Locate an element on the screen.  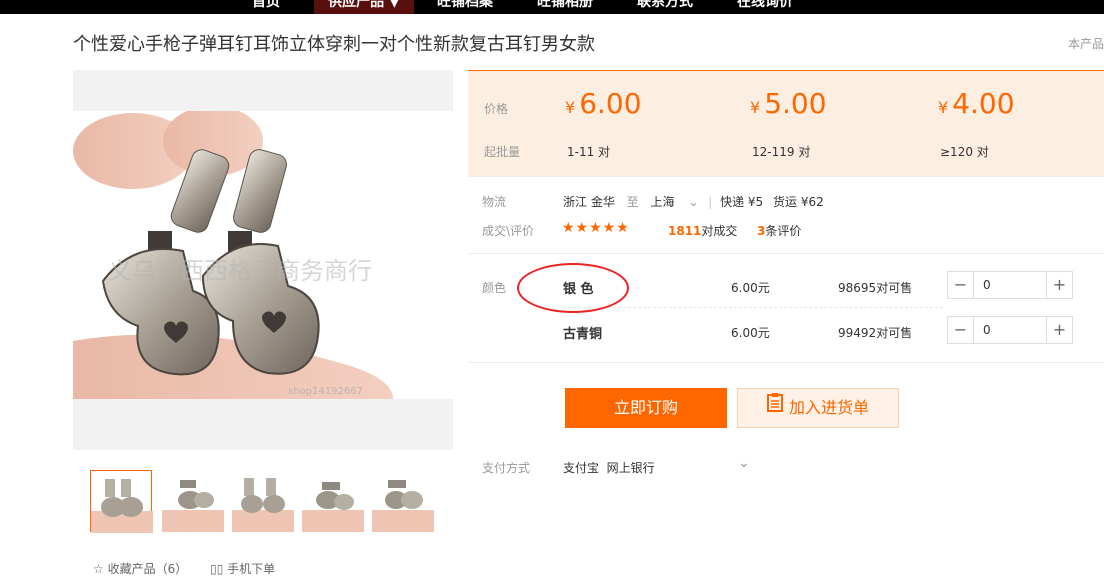
nav-item-home: 首页 is located at coordinates (266, 7).